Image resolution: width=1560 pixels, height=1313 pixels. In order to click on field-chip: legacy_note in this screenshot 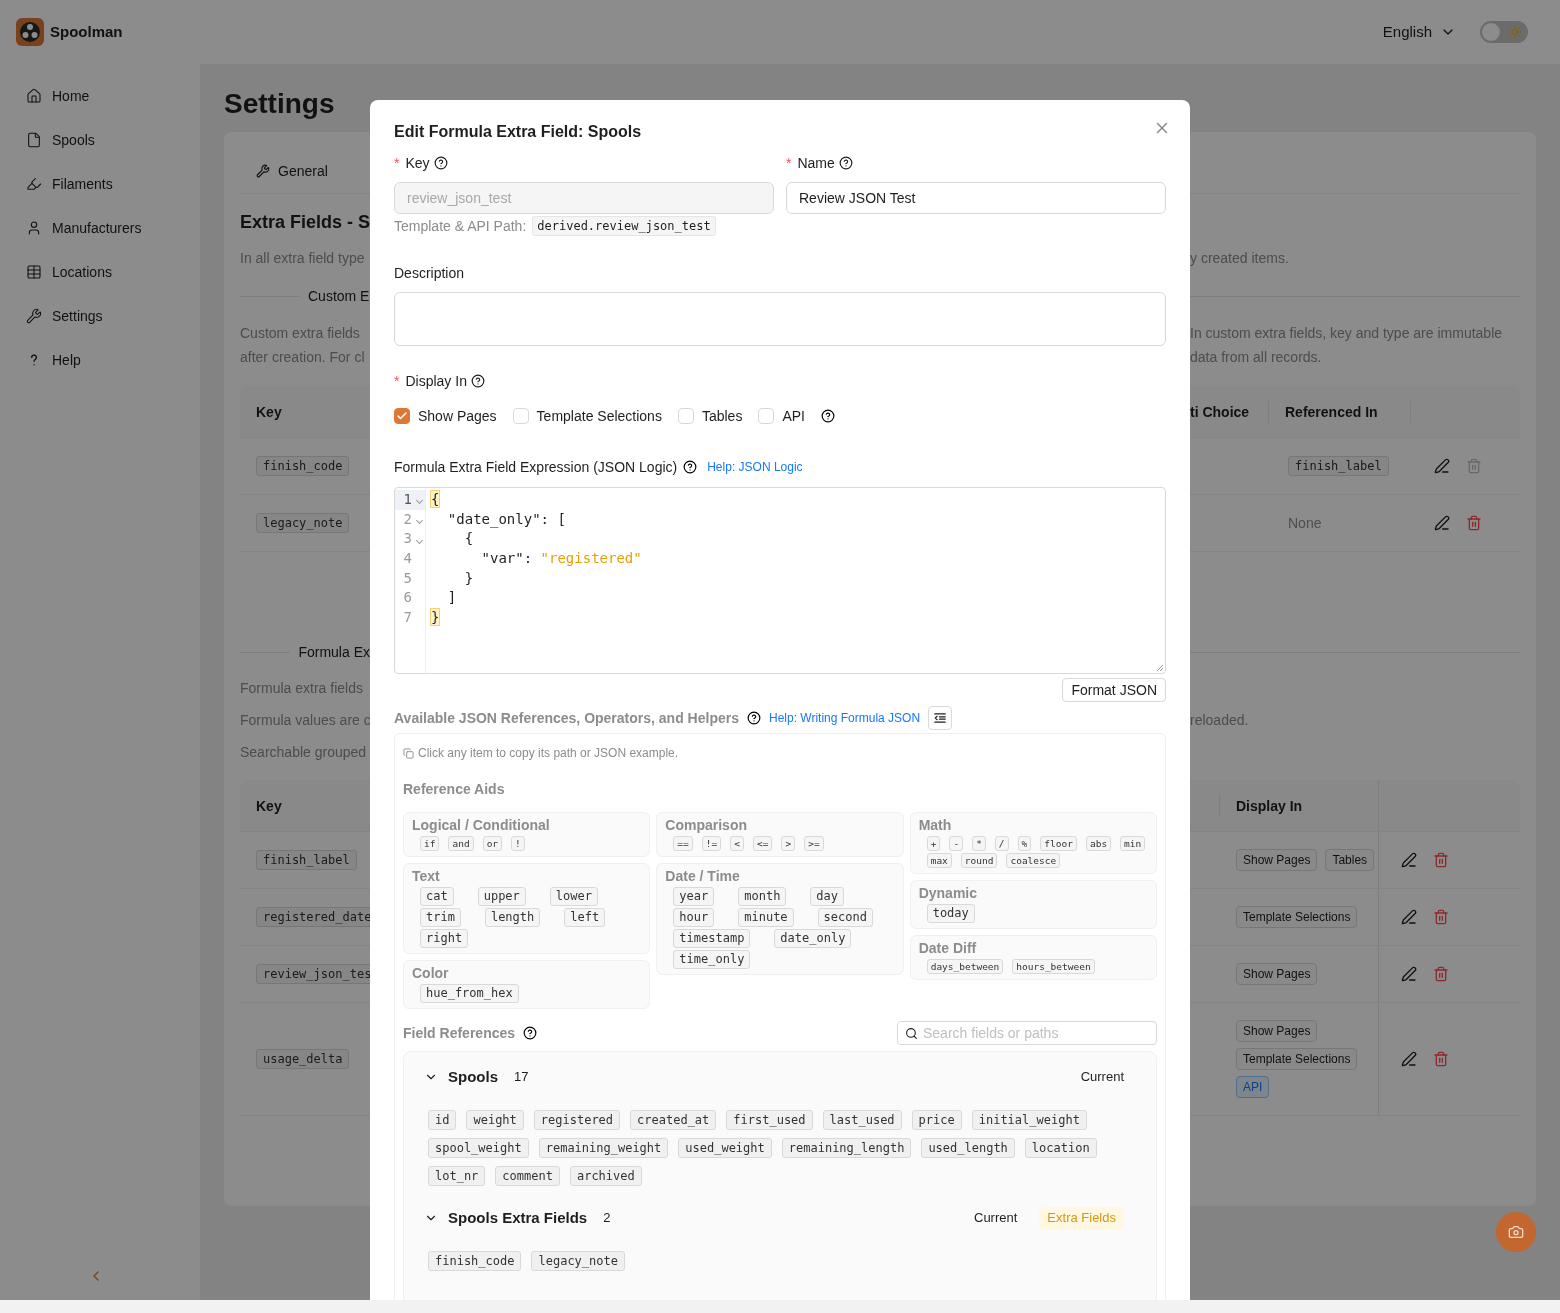, I will do `click(578, 1261)`.